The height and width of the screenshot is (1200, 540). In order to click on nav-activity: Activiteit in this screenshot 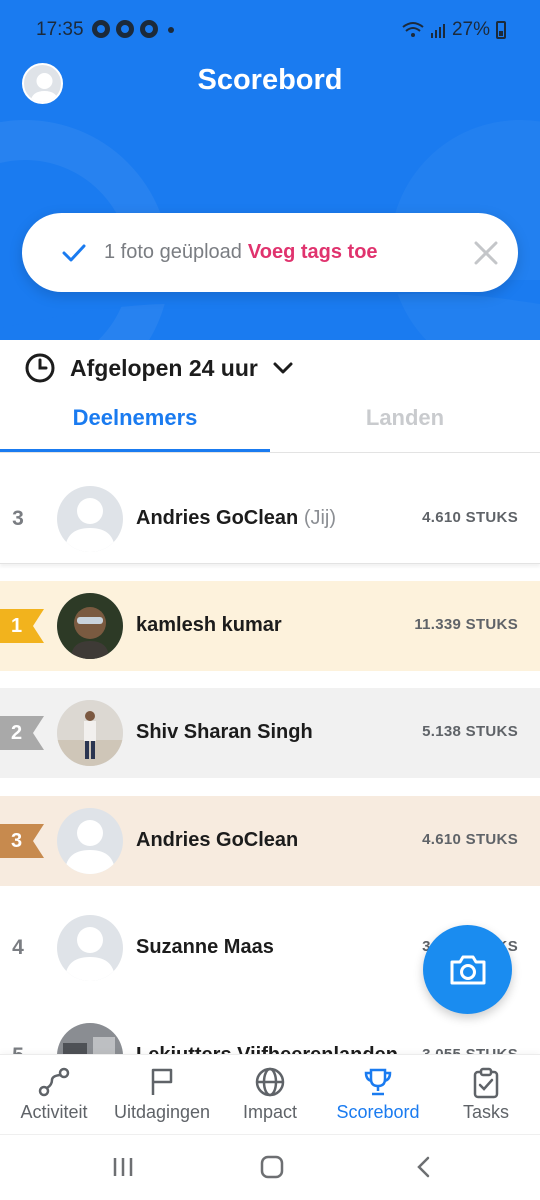, I will do `click(54, 1095)`.